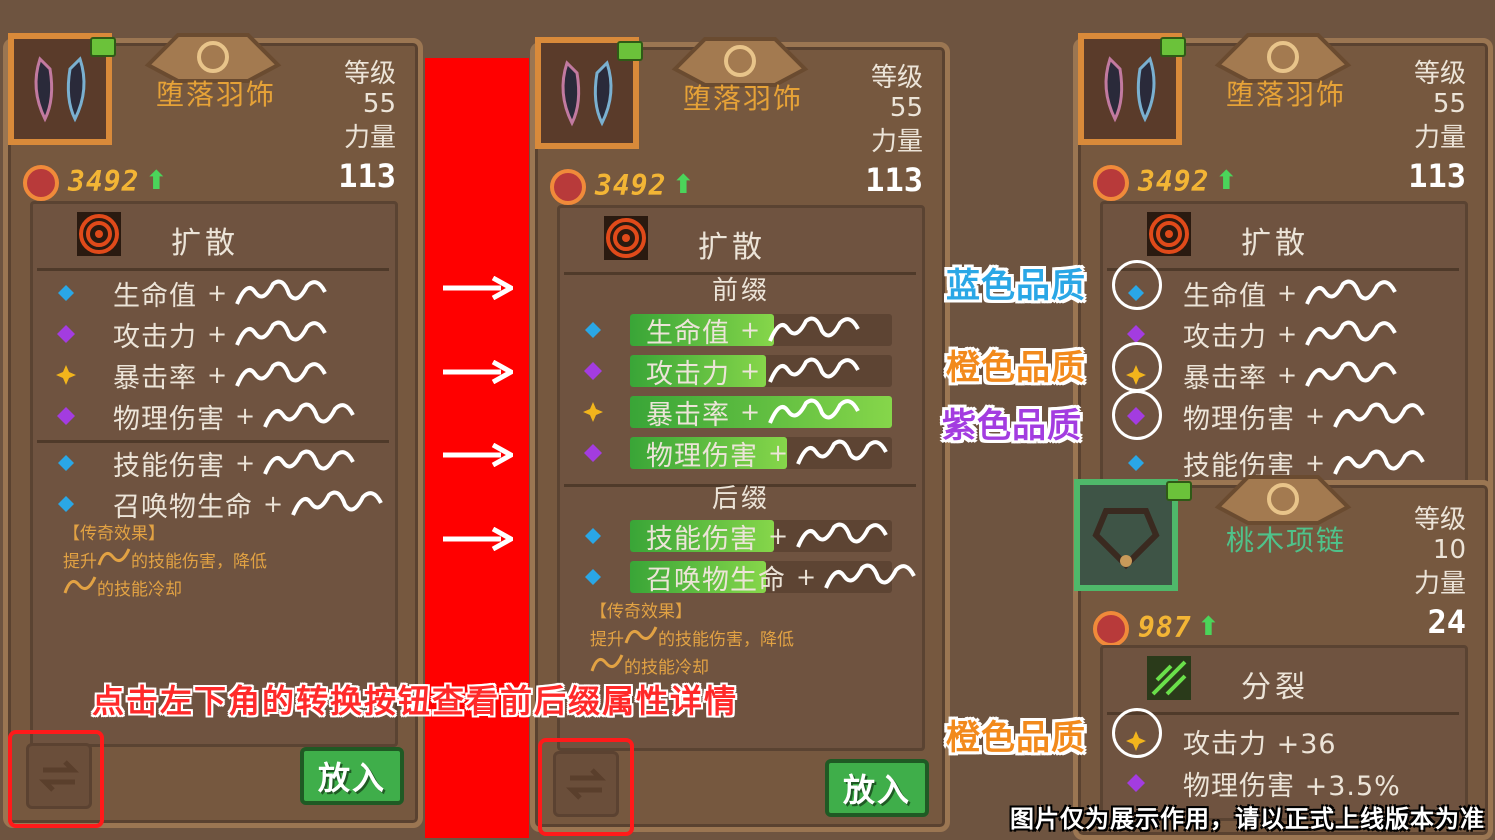  Describe the element at coordinates (183, 507) in the screenshot. I see `stat-label: 召唤物生命` at that location.